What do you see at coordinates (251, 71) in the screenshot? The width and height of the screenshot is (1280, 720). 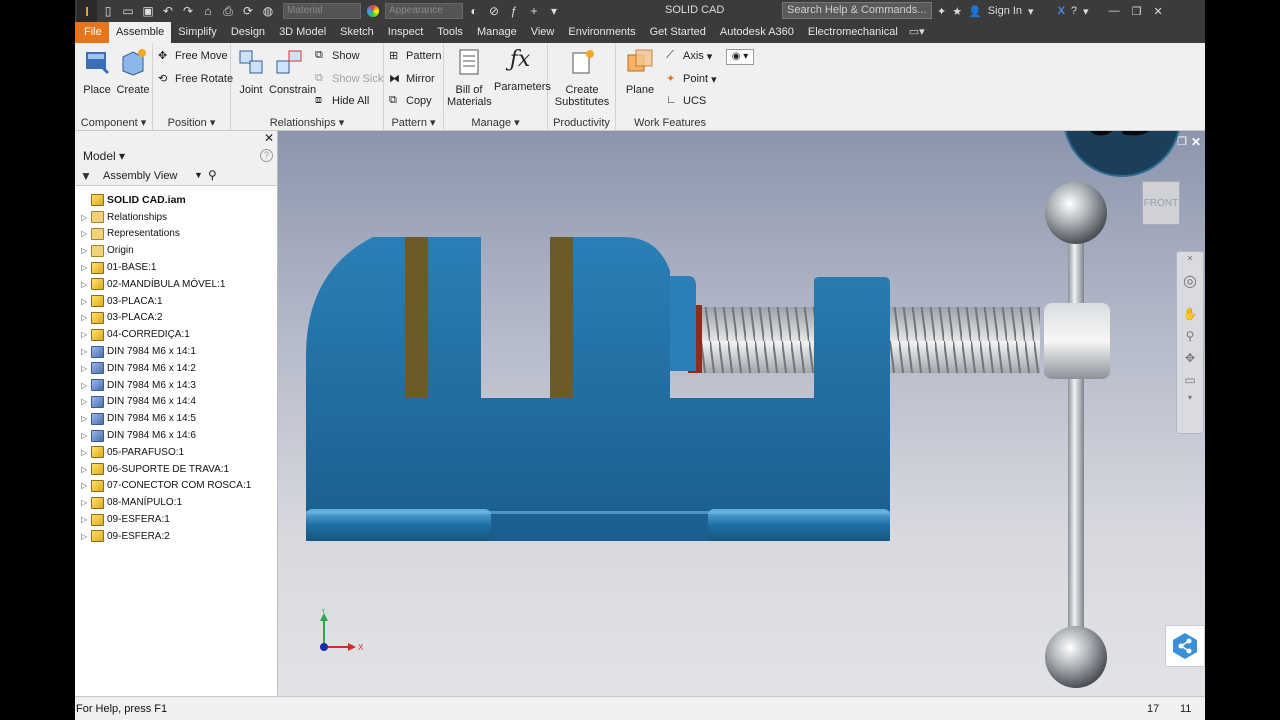 I see `joint-button: Joint` at bounding box center [251, 71].